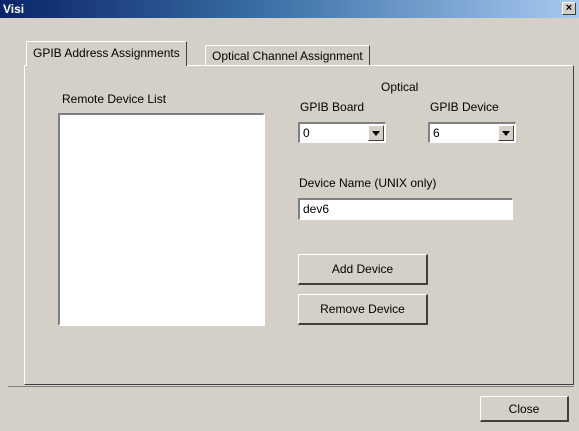 Image resolution: width=579 pixels, height=431 pixels. I want to click on tab-label: GPIB Address Assignments, so click(106, 53).